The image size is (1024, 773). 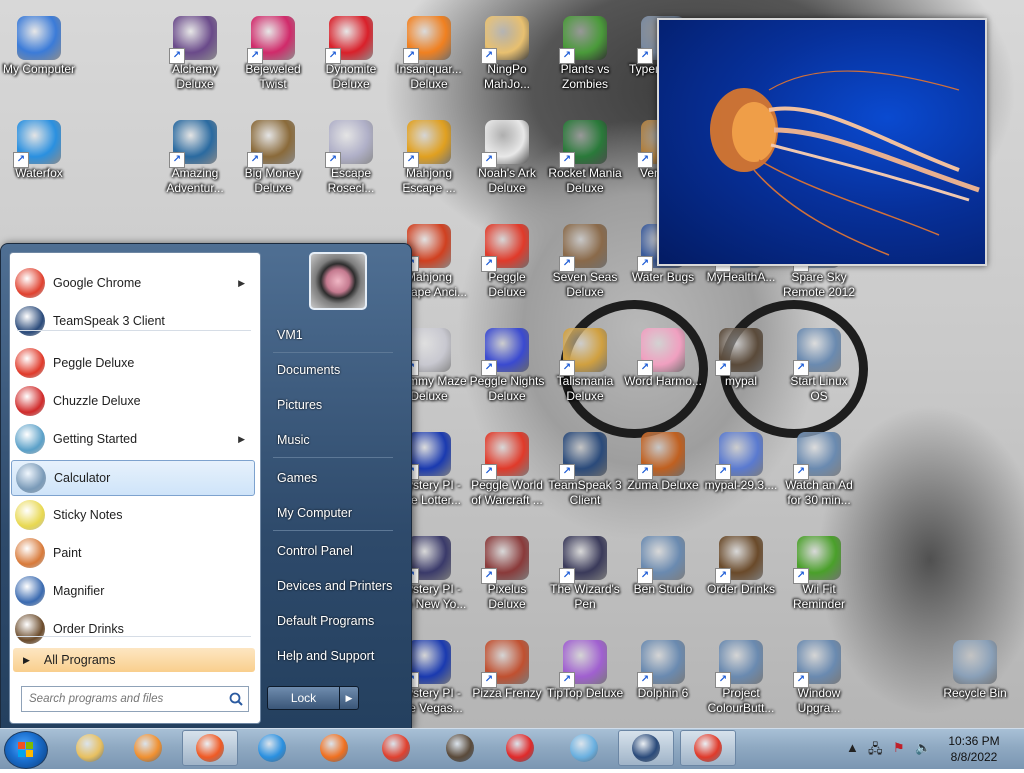 I want to click on desktop-icon: ↗ Seven Seas Deluxe, so click(x=585, y=266).